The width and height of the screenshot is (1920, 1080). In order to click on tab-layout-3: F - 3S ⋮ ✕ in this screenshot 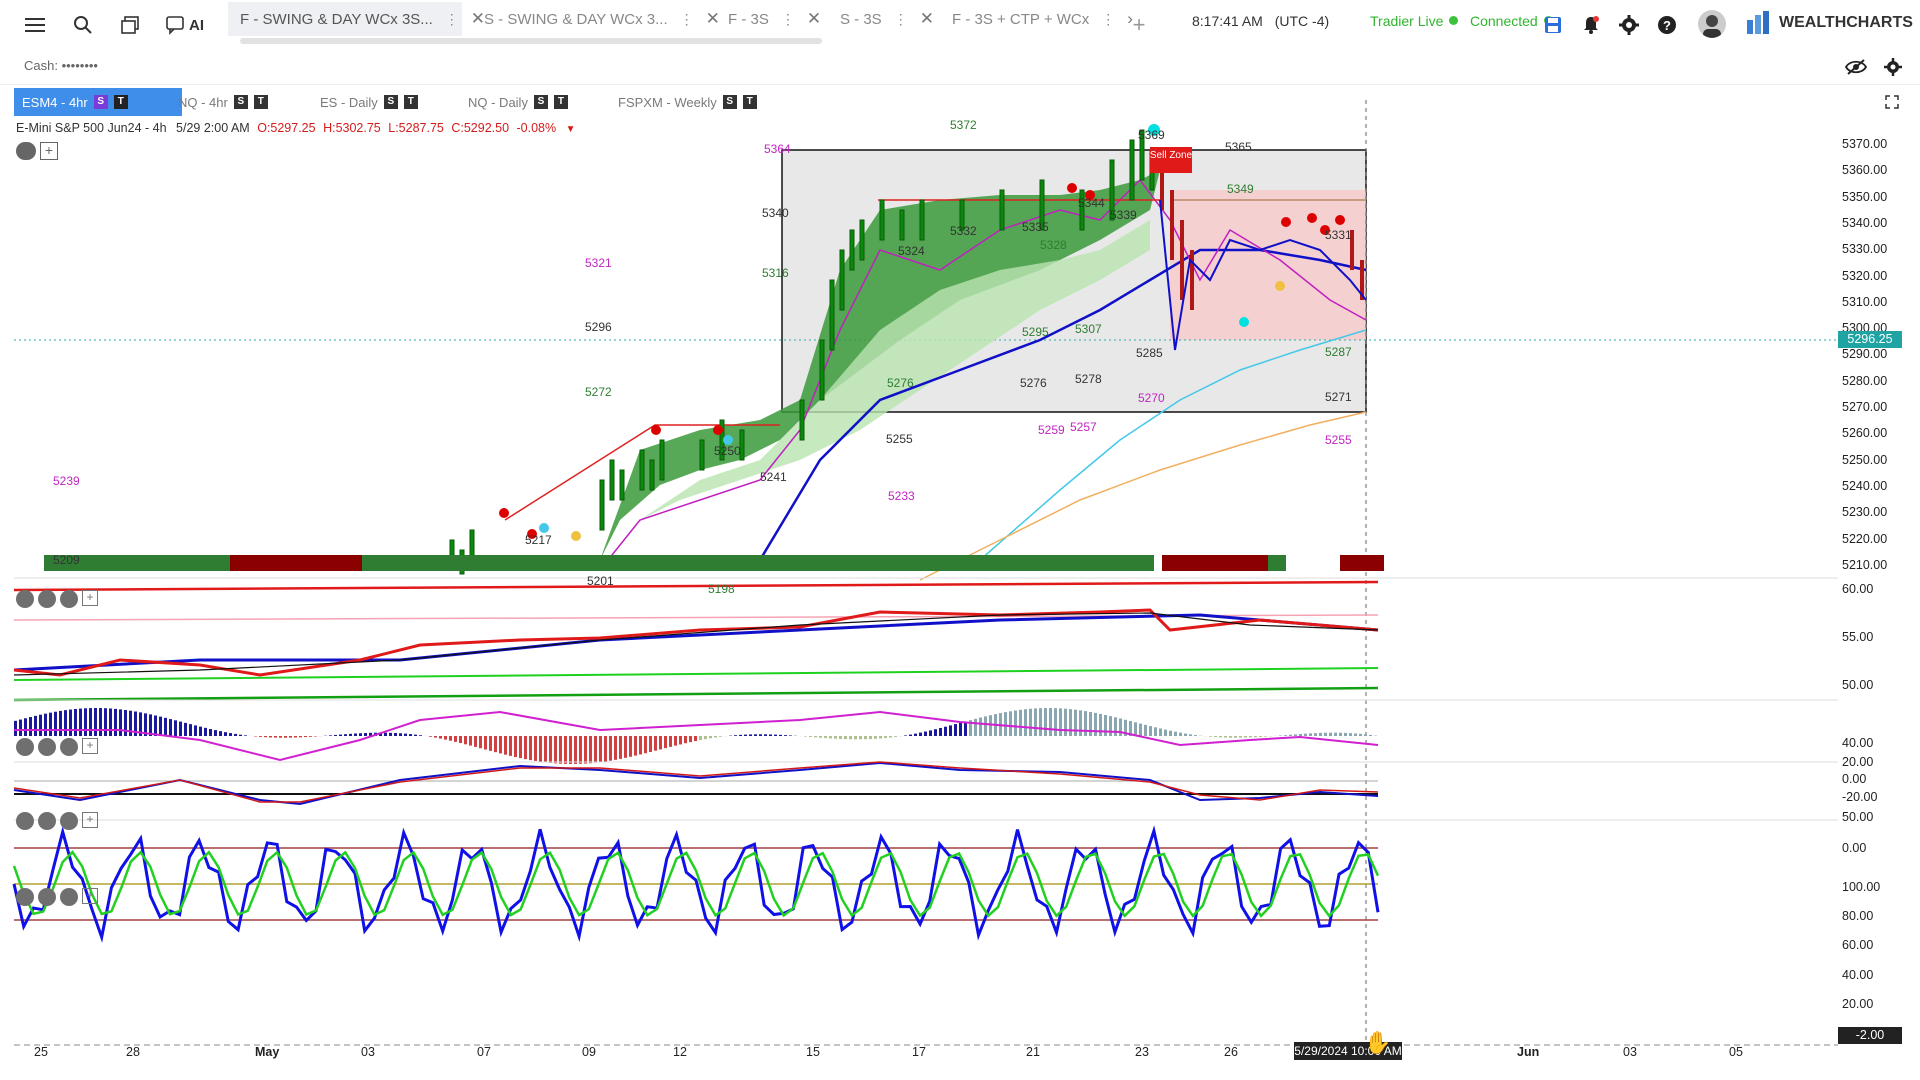, I will do `click(768, 19)`.